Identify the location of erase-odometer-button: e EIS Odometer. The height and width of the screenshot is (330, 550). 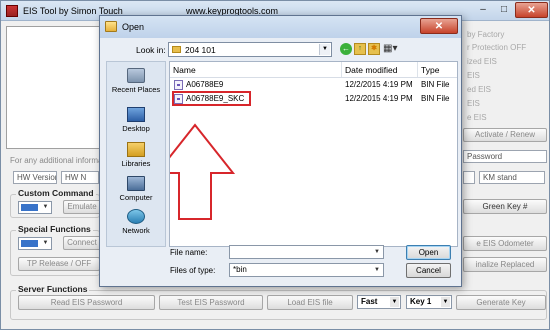
(505, 243).